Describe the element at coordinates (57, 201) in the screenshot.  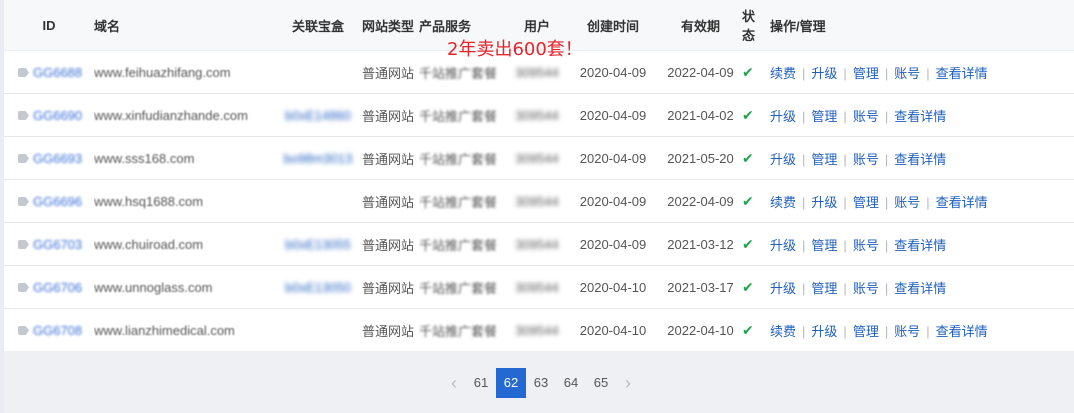
I see `id-link: GG6696` at that location.